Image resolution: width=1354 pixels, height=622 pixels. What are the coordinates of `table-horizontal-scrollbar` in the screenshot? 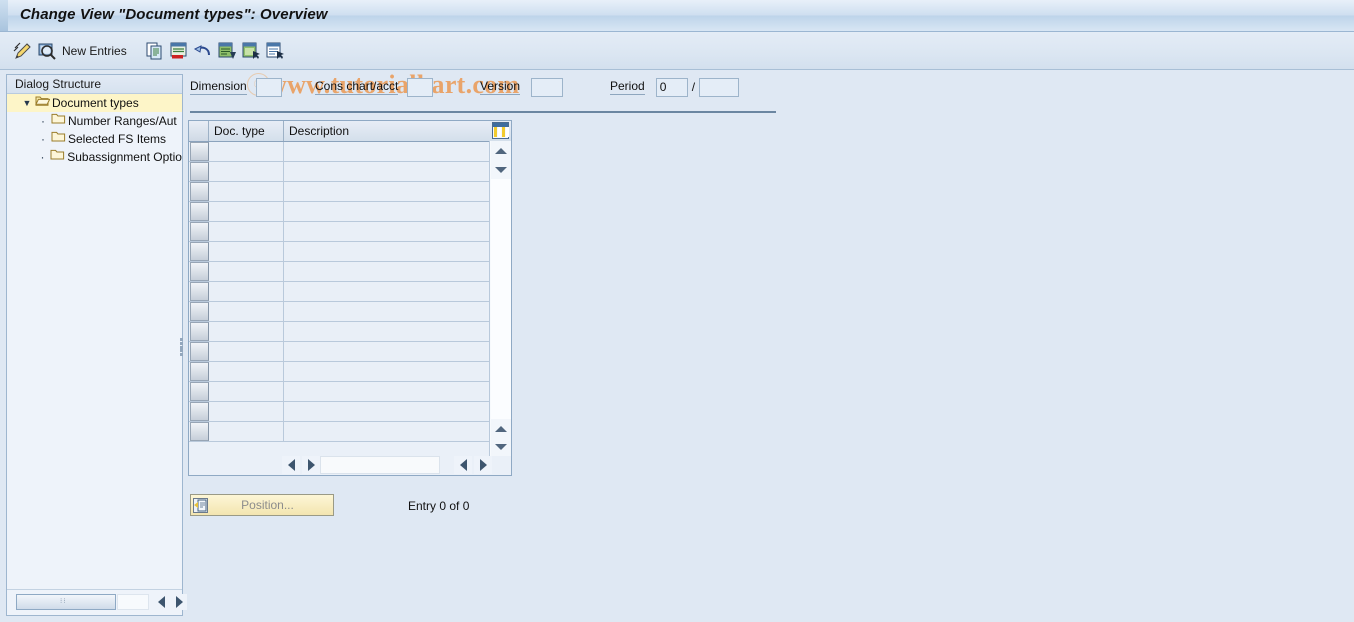 It's located at (387, 465).